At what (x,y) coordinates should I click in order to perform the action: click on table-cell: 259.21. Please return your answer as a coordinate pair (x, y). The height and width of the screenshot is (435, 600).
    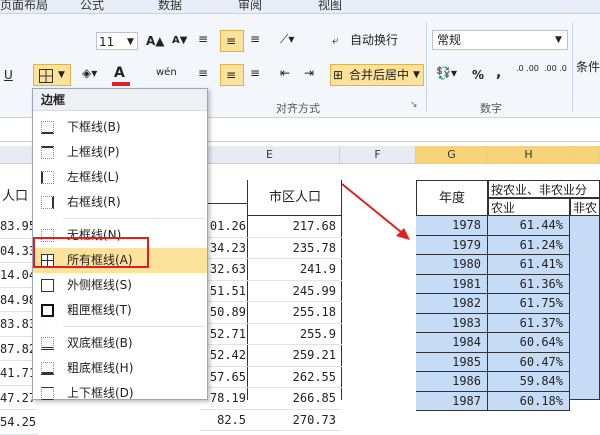
    Looking at the image, I should click on (295, 356).